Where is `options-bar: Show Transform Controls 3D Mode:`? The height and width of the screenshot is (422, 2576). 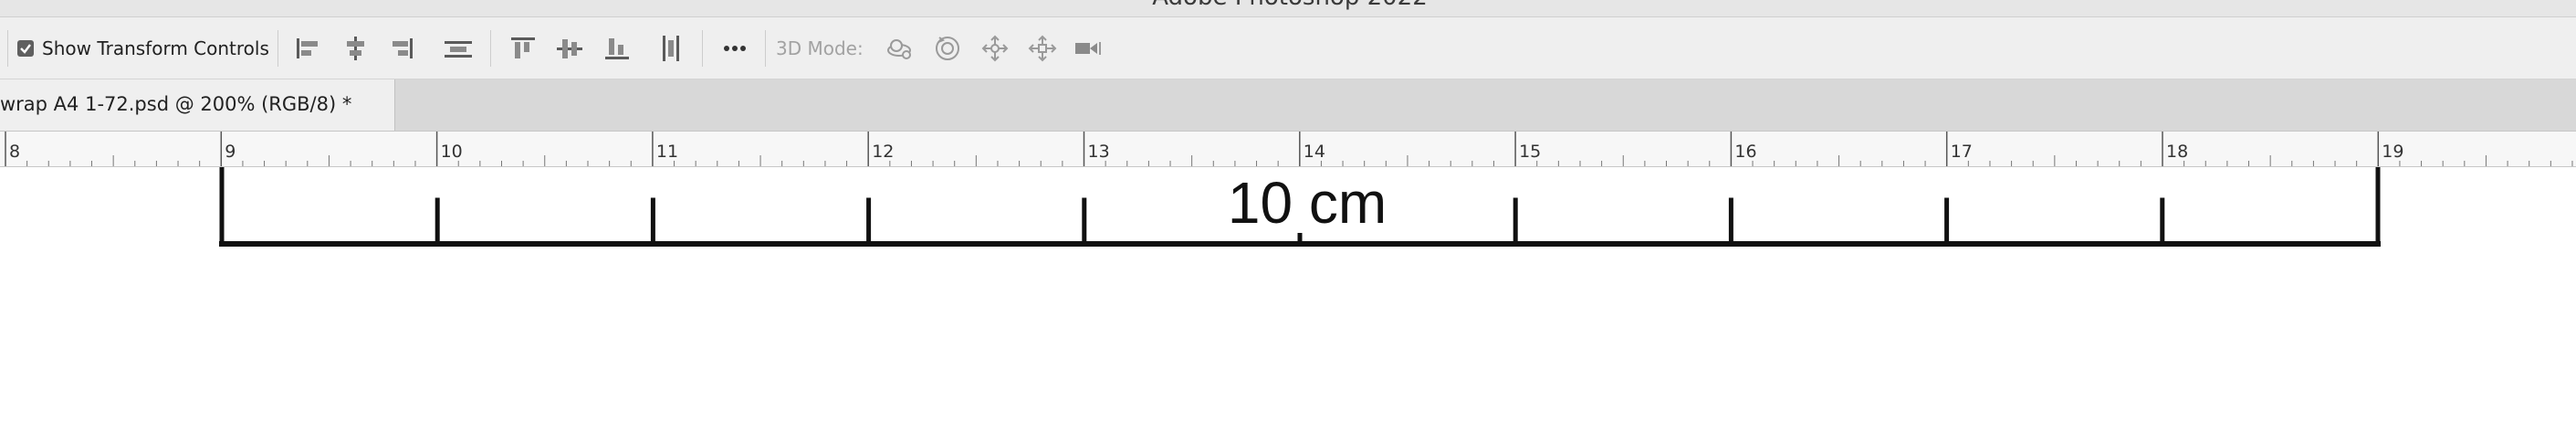 options-bar: Show Transform Controls 3D Mode: is located at coordinates (1288, 48).